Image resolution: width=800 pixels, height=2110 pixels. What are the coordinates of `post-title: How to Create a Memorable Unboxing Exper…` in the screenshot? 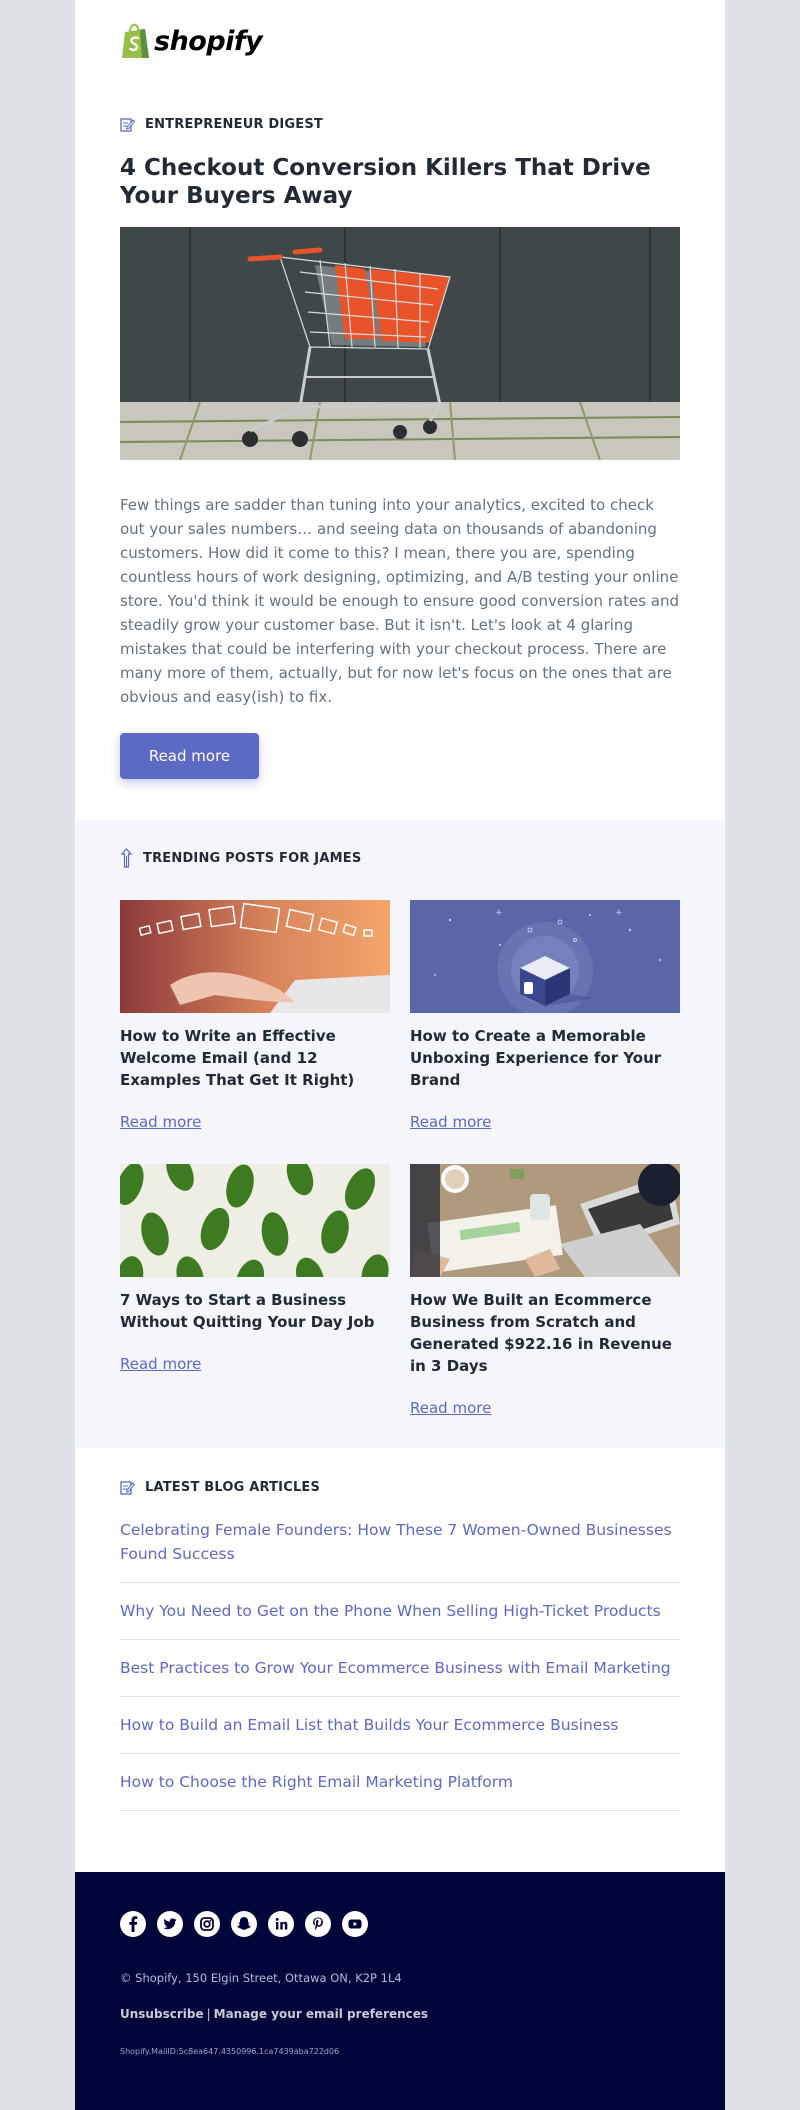 It's located at (545, 1058).